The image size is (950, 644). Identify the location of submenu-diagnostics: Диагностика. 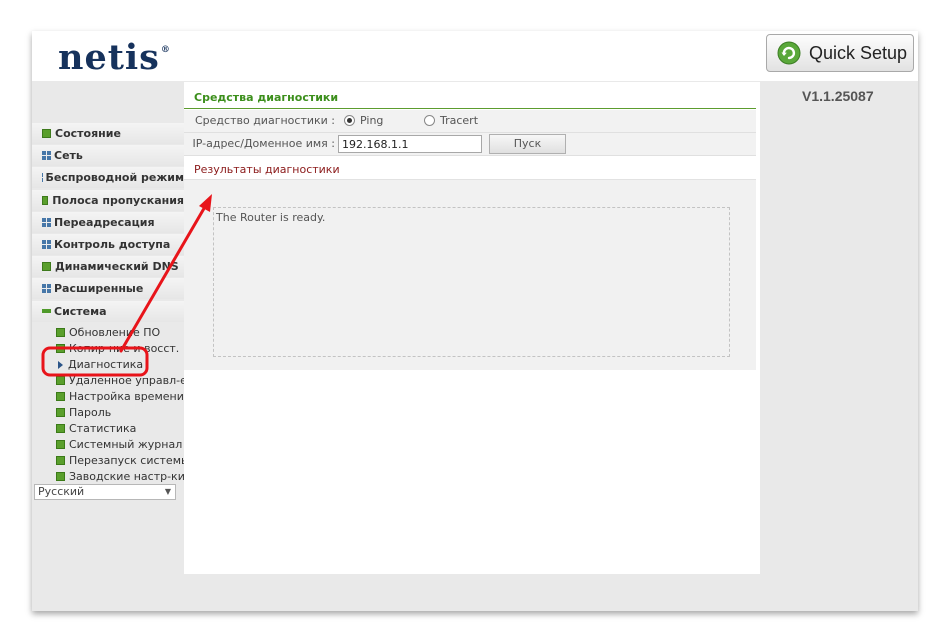
(108, 365).